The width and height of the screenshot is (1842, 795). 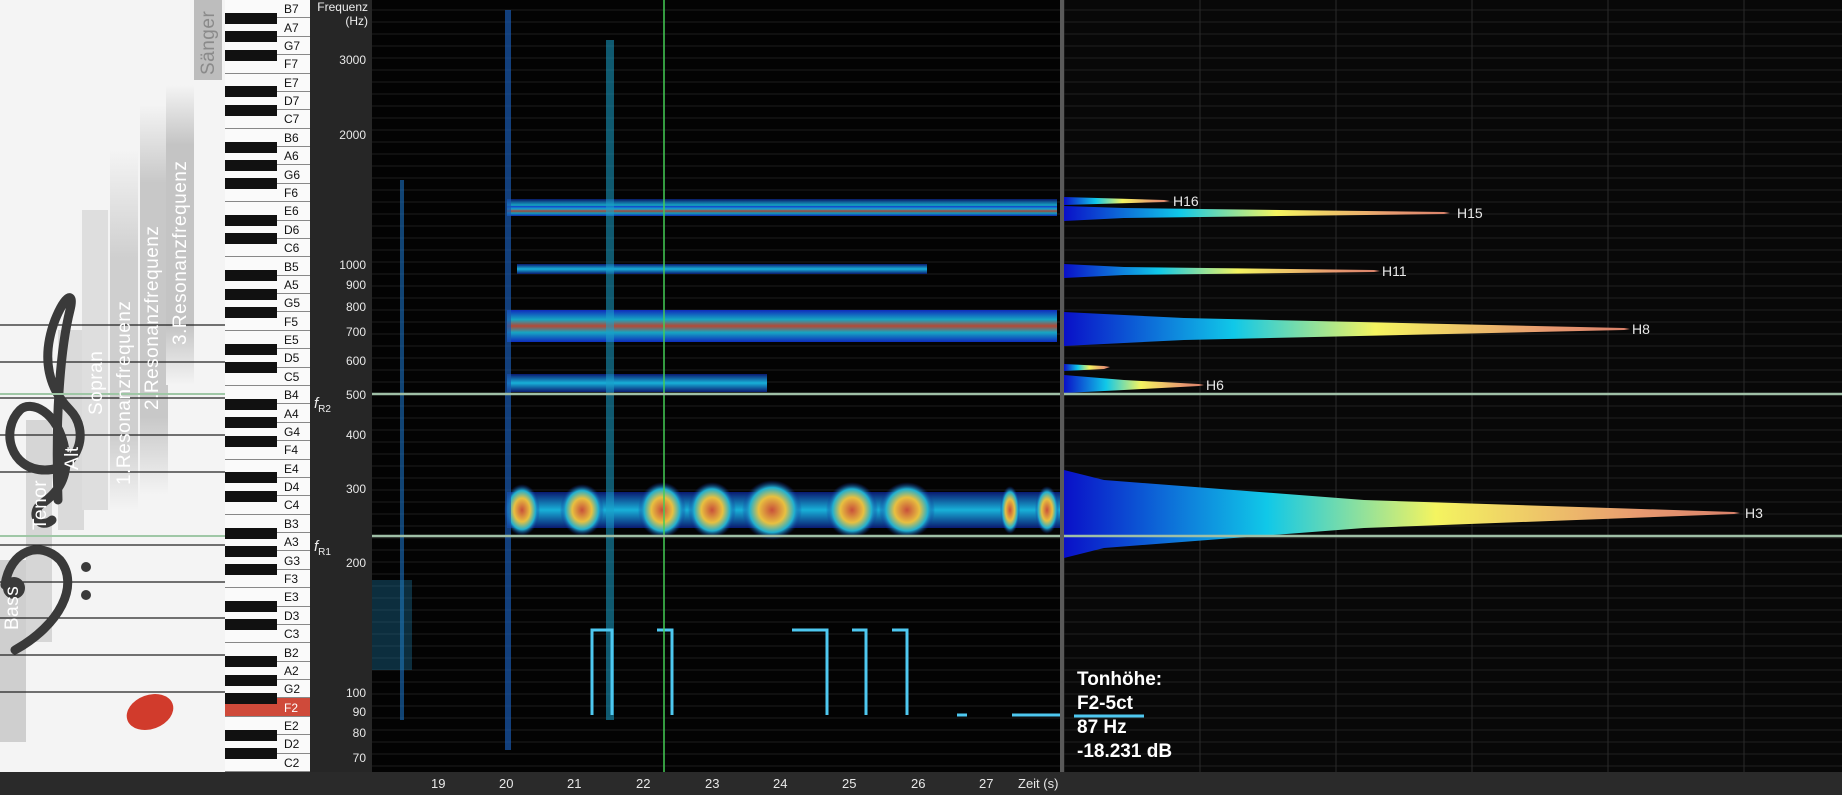 I want to click on axis-title: Frequenz (Hz), so click(x=342, y=14).